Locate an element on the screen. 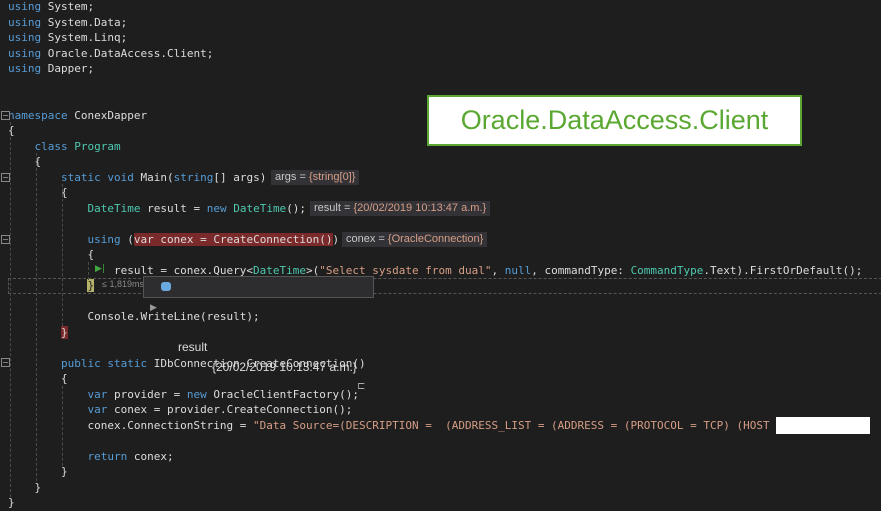 This screenshot has width=881, height=511. code-token: Program is located at coordinates (97, 146).